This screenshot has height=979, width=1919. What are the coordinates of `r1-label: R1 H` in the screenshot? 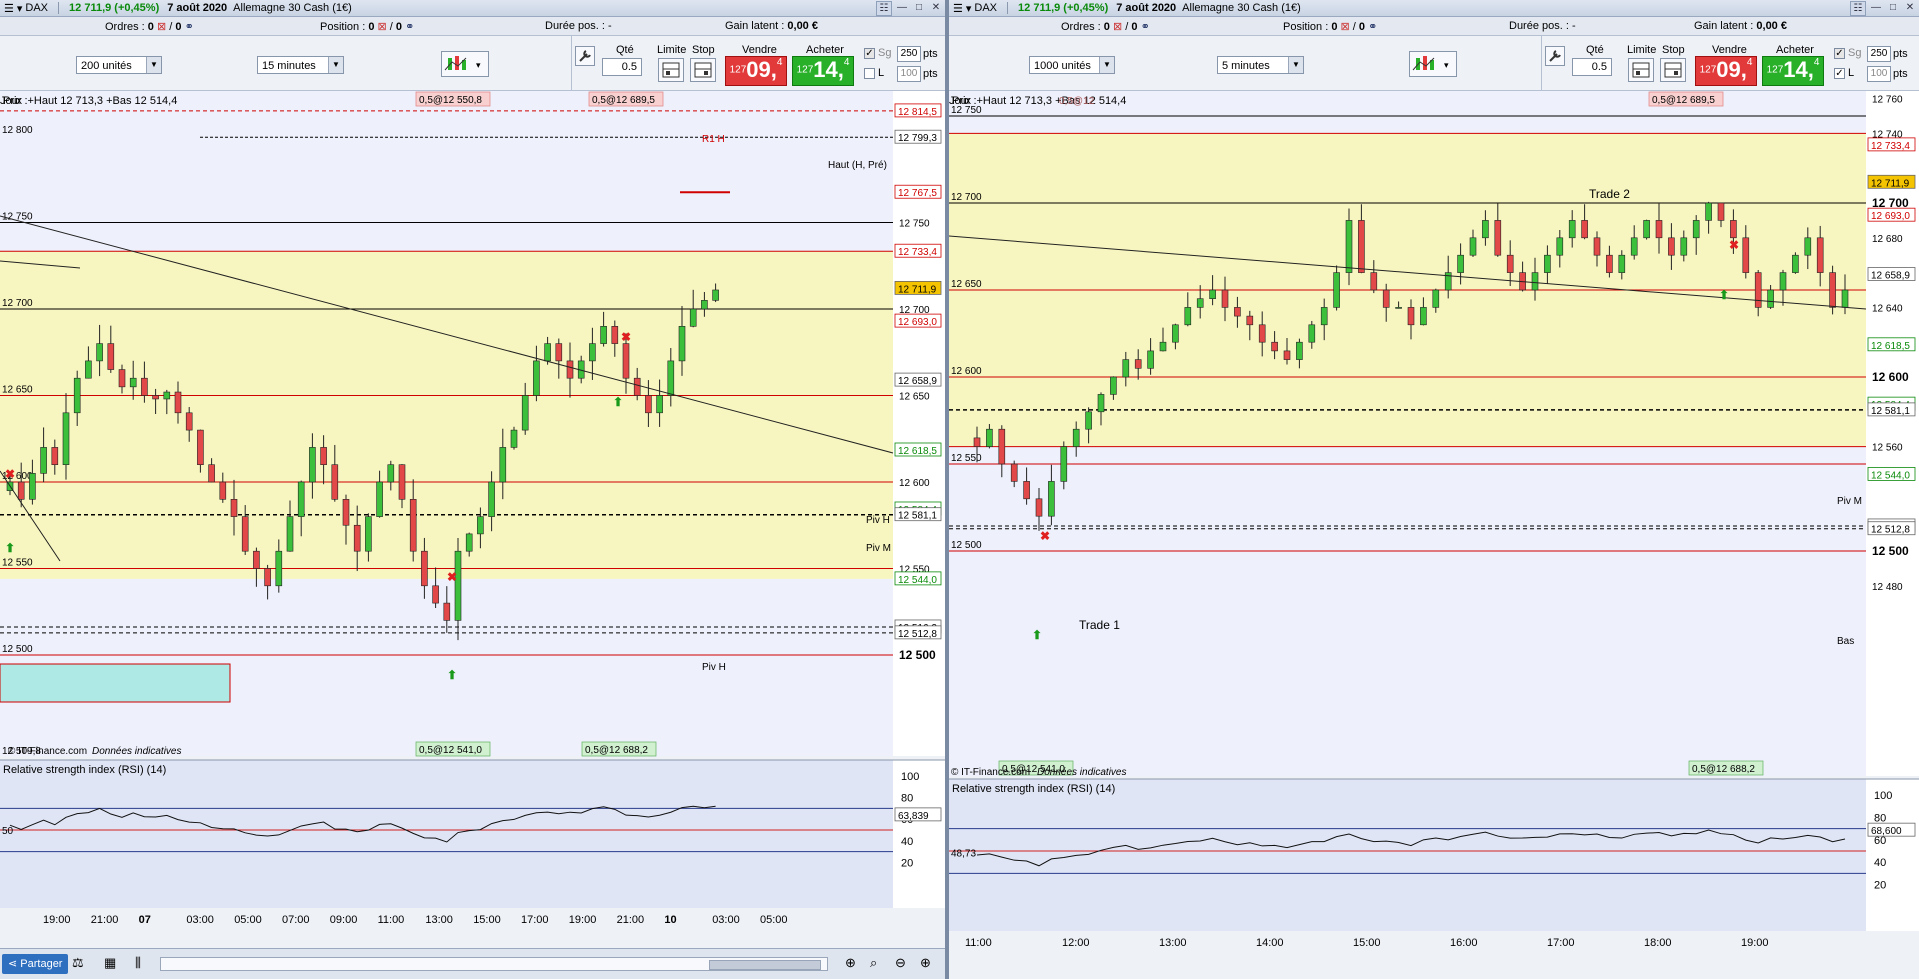 It's located at (713, 139).